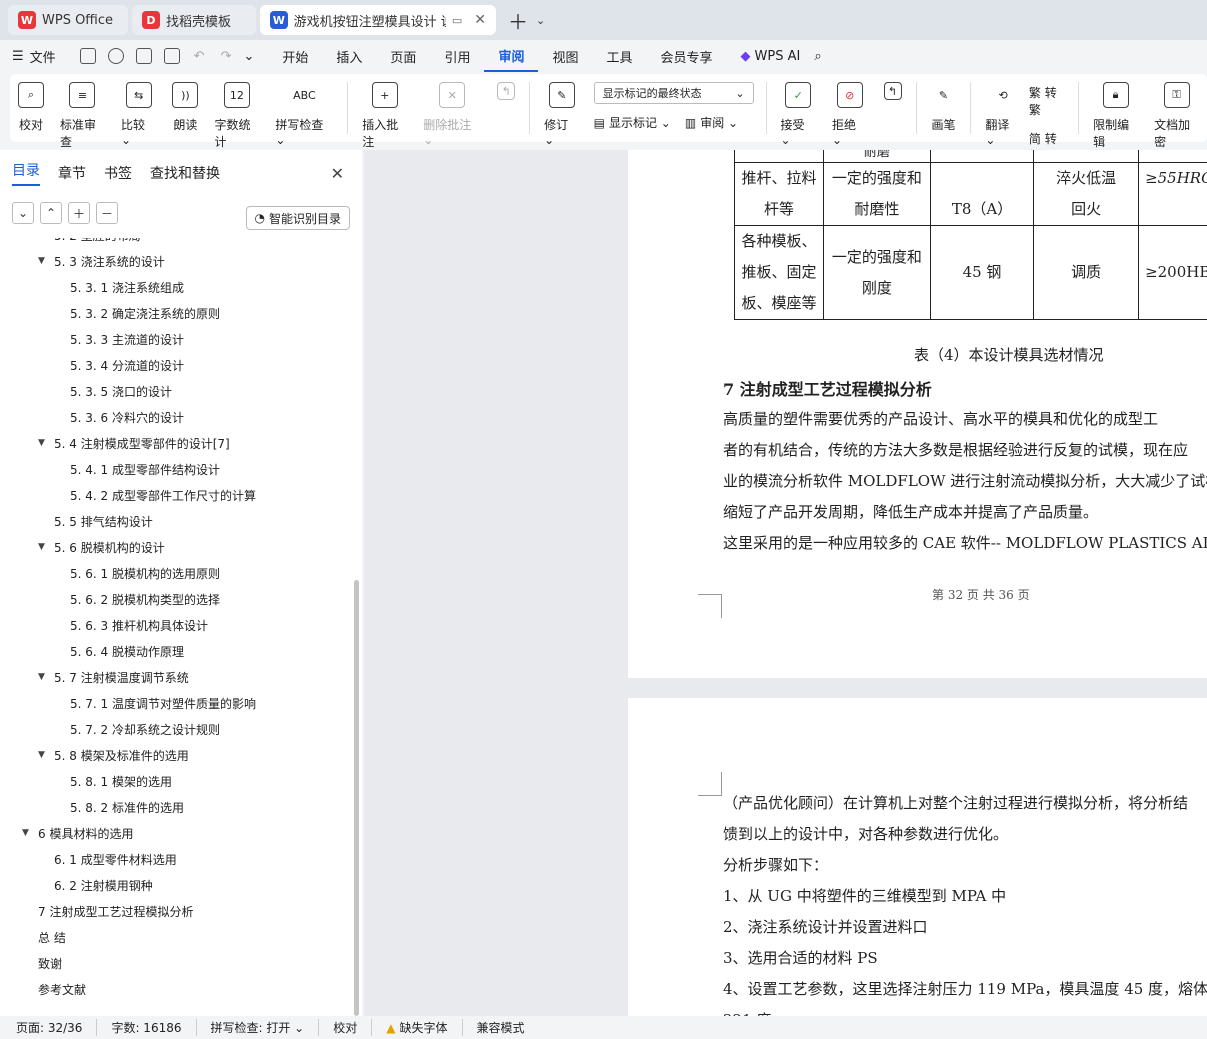  What do you see at coordinates (561, 114) in the screenshot?
I see `revise-button: ✎ 修订 ⌄` at bounding box center [561, 114].